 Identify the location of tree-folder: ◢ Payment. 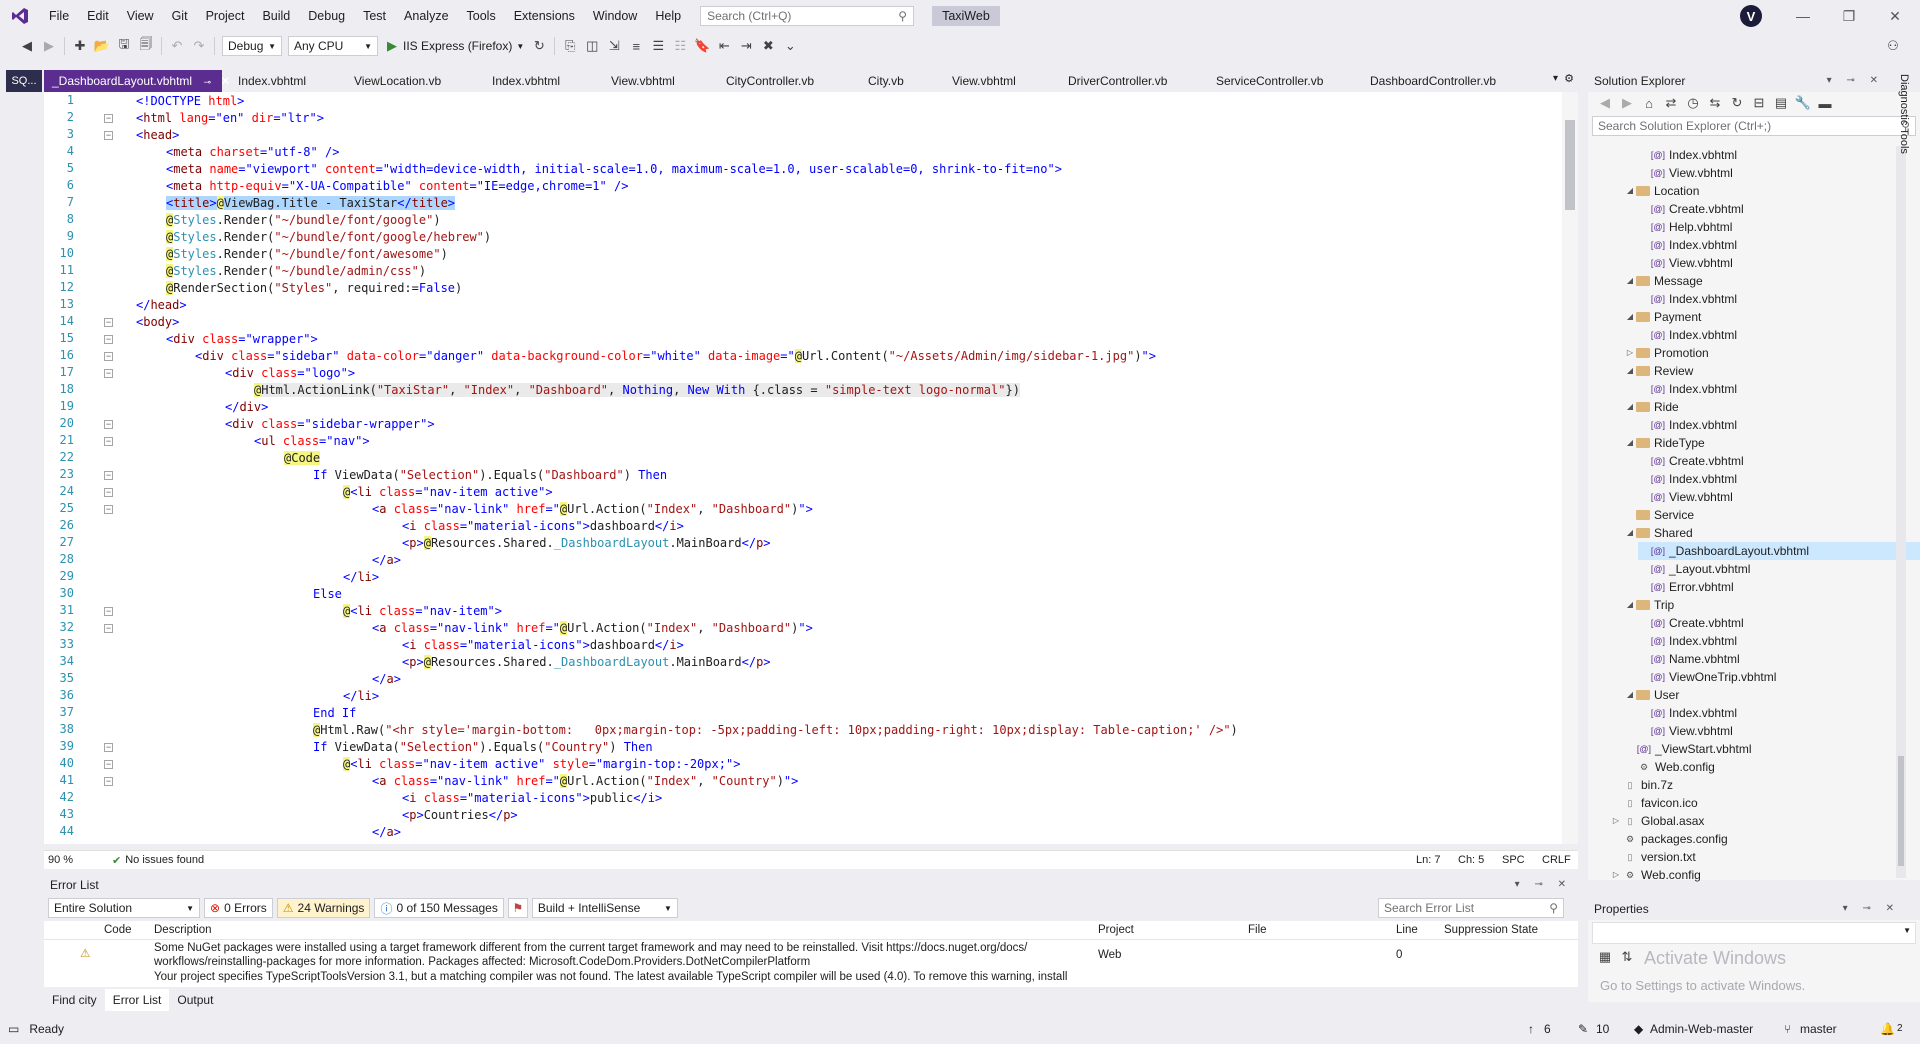
(1662, 317).